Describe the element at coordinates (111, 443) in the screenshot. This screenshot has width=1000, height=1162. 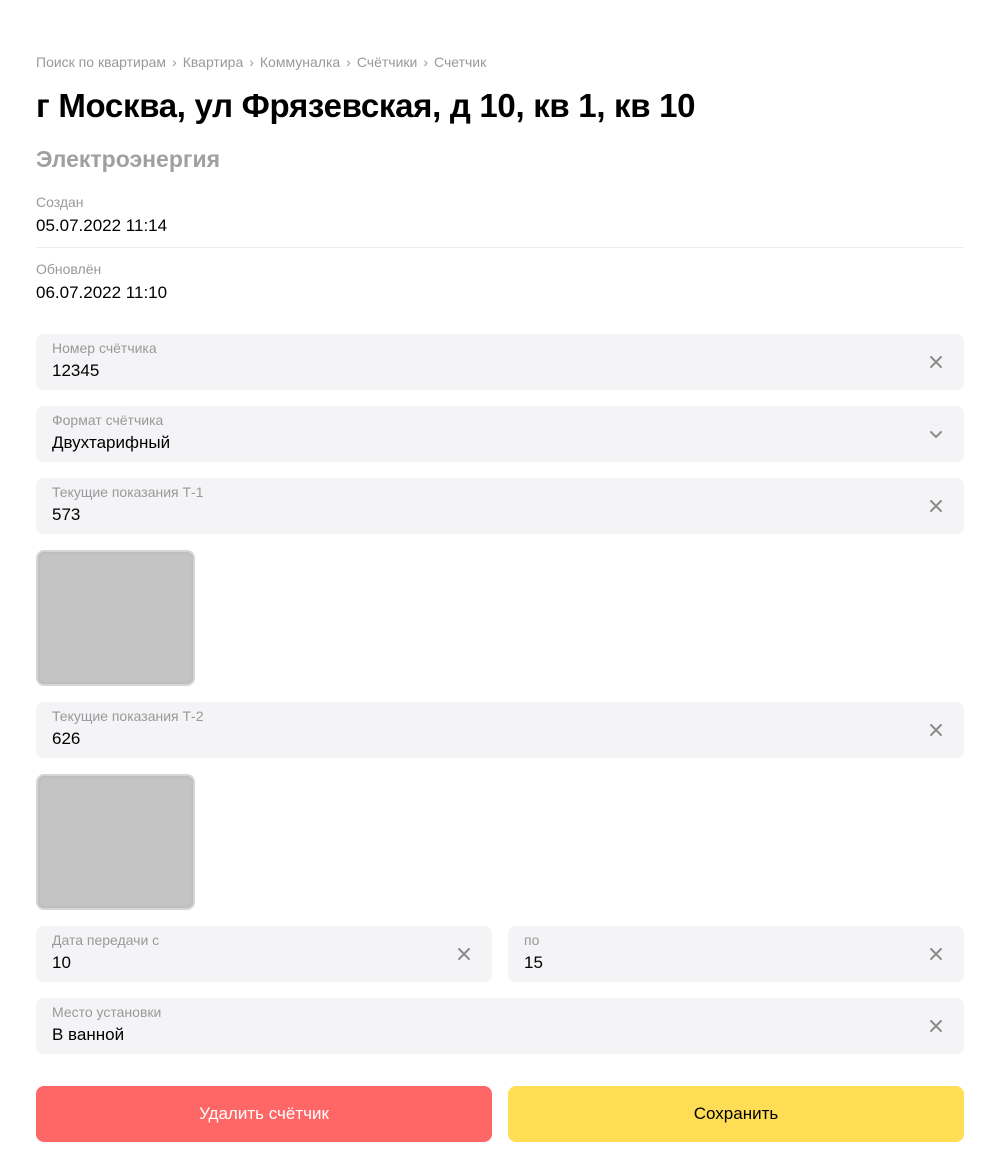
I see `meter-format-value: Двухтарифный` at that location.